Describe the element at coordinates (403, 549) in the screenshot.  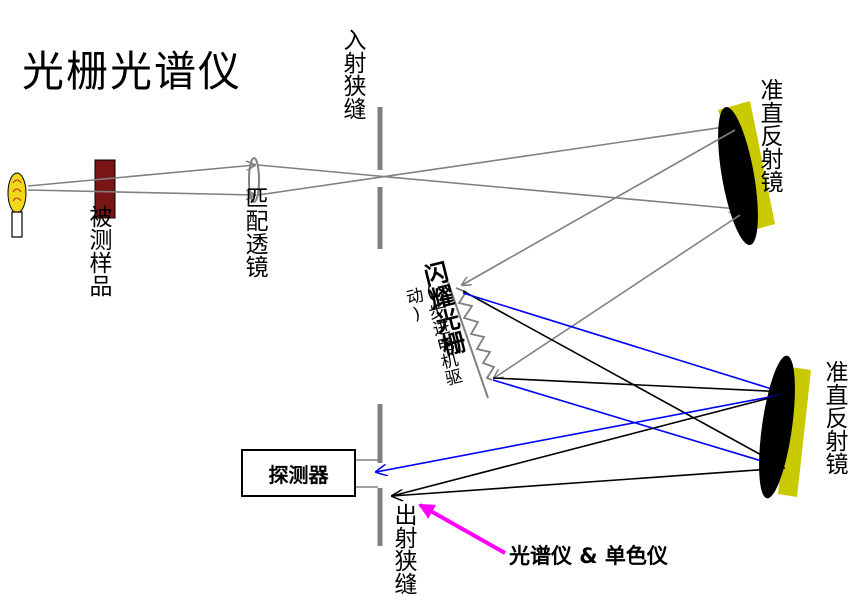
I see `exit-slit-label: 出射狭缝` at that location.